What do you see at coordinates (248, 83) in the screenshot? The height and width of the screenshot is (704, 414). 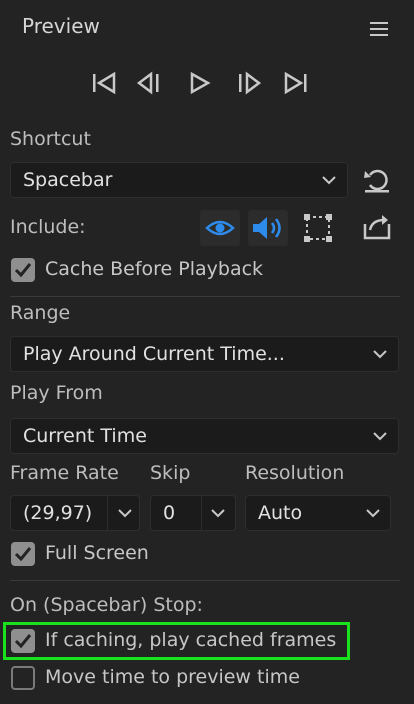 I see `next-frame-icon` at bounding box center [248, 83].